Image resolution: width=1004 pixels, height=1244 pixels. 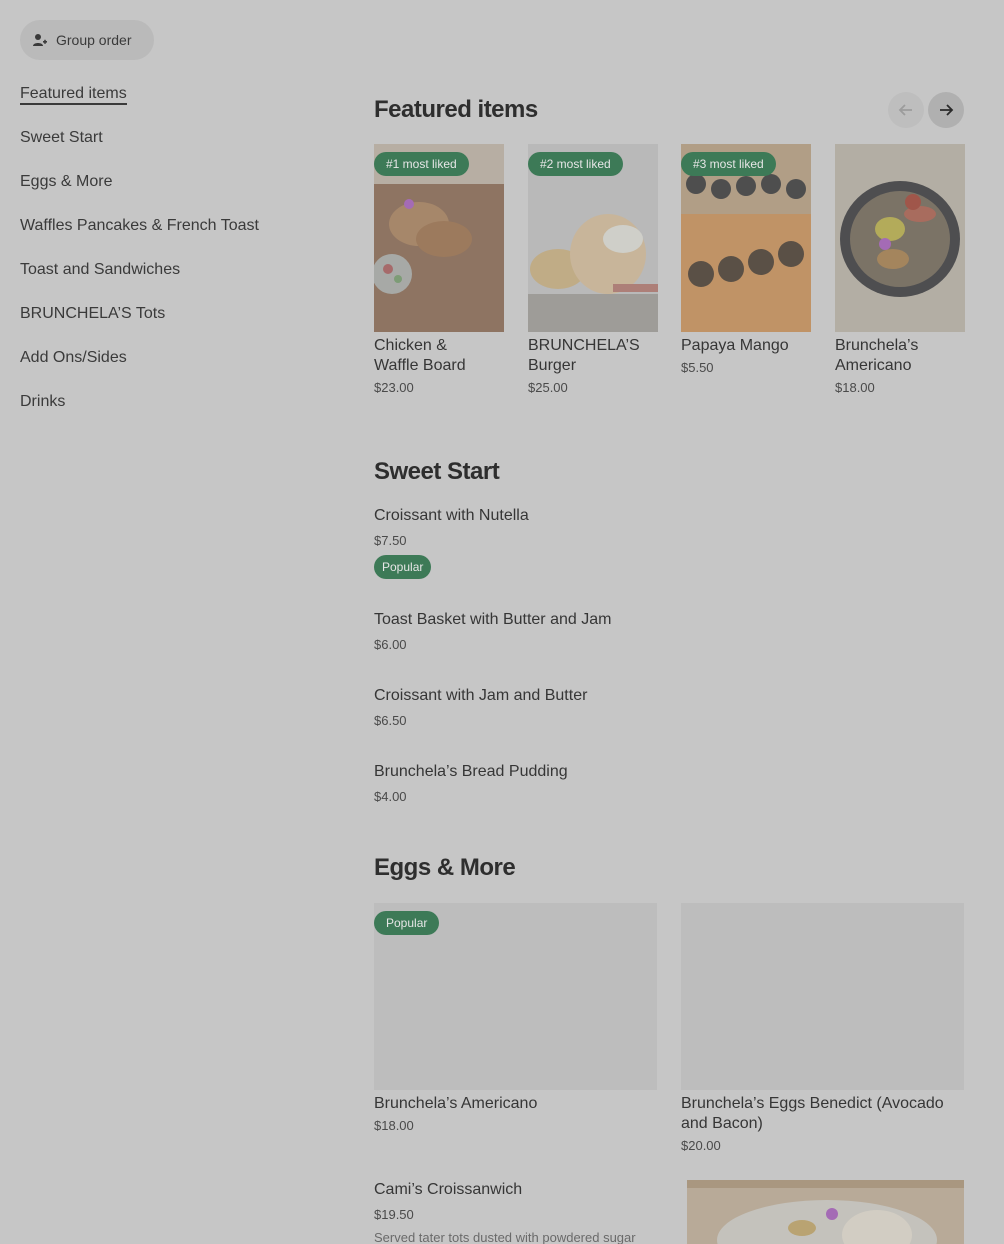 I want to click on menu-list-item: Croissant with Jam and Butter $6.50, so click(x=669, y=707).